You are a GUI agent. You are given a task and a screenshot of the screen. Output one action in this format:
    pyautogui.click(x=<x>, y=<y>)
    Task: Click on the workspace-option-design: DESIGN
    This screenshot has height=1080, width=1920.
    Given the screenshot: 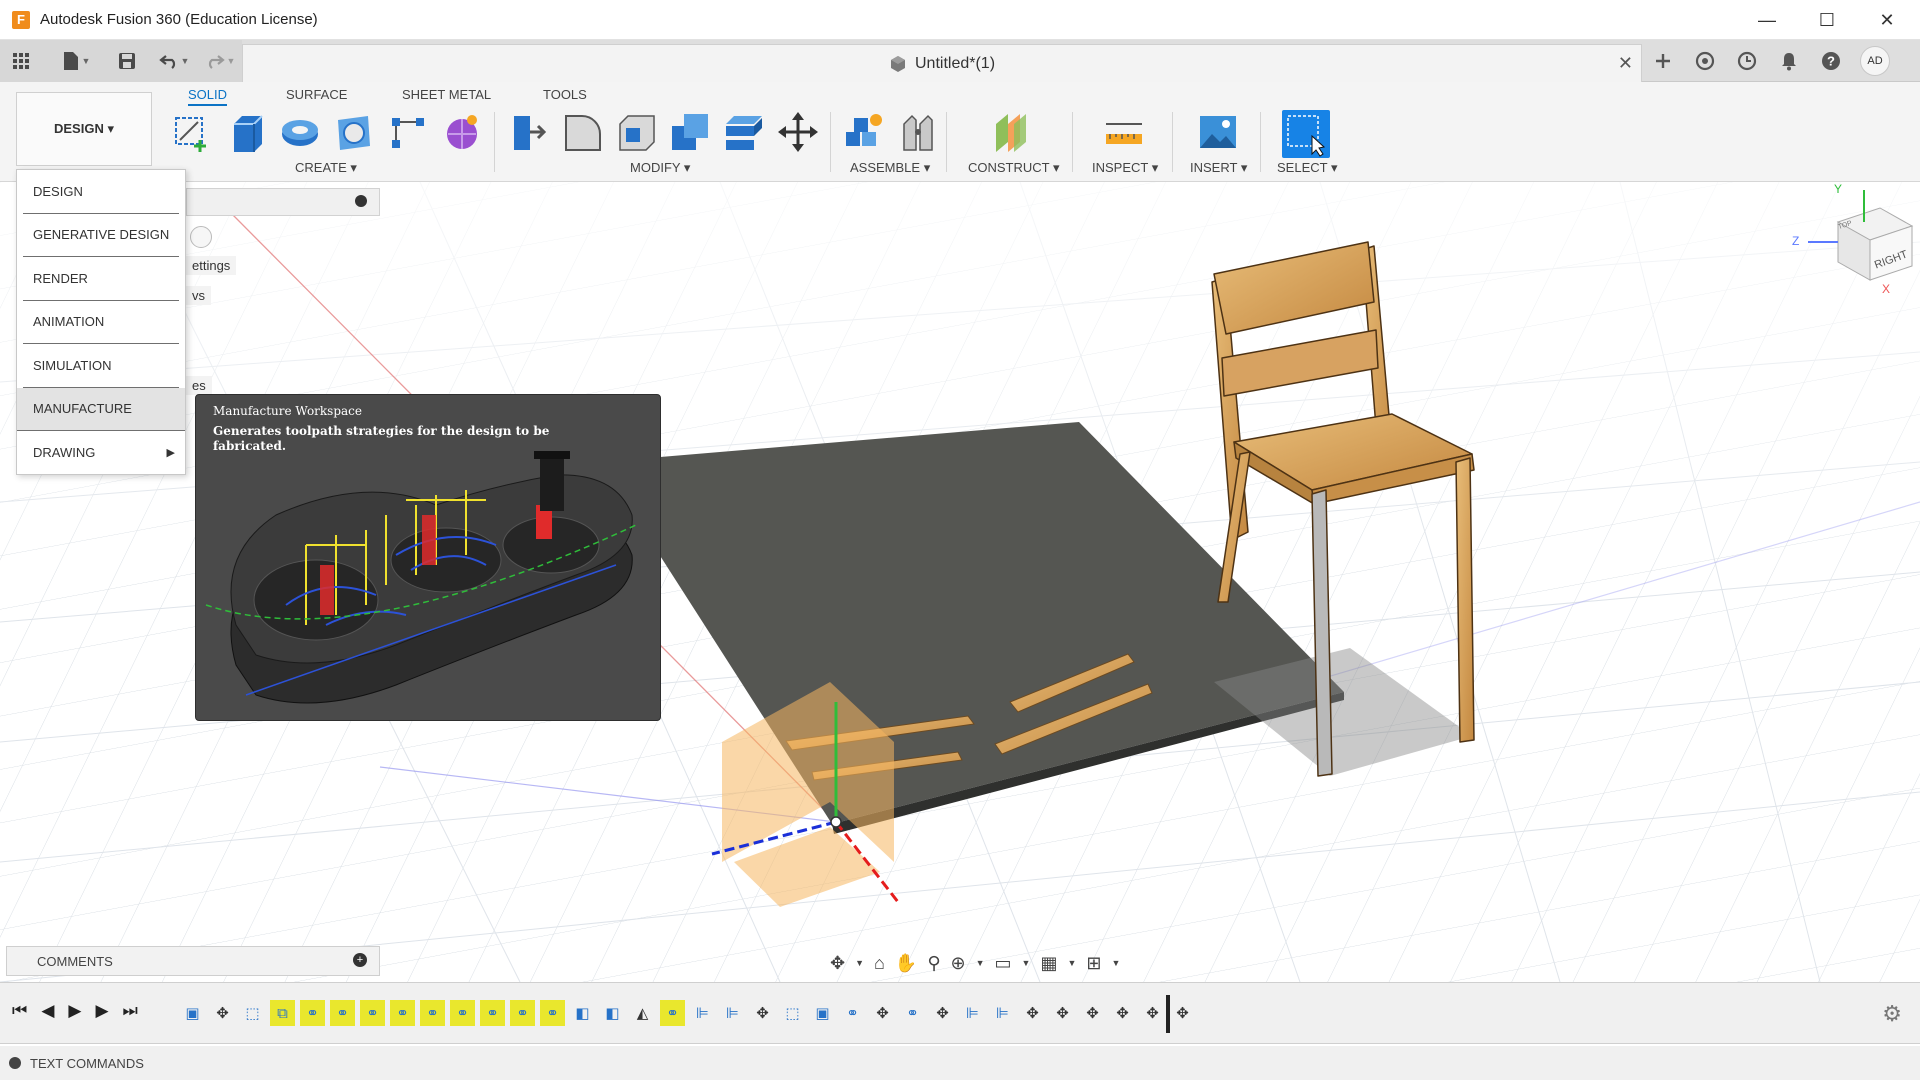 What is the action you would take?
    pyautogui.click(x=101, y=192)
    